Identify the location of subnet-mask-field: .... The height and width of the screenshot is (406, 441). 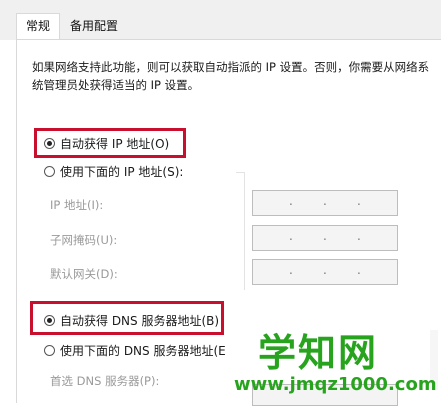
(325, 238).